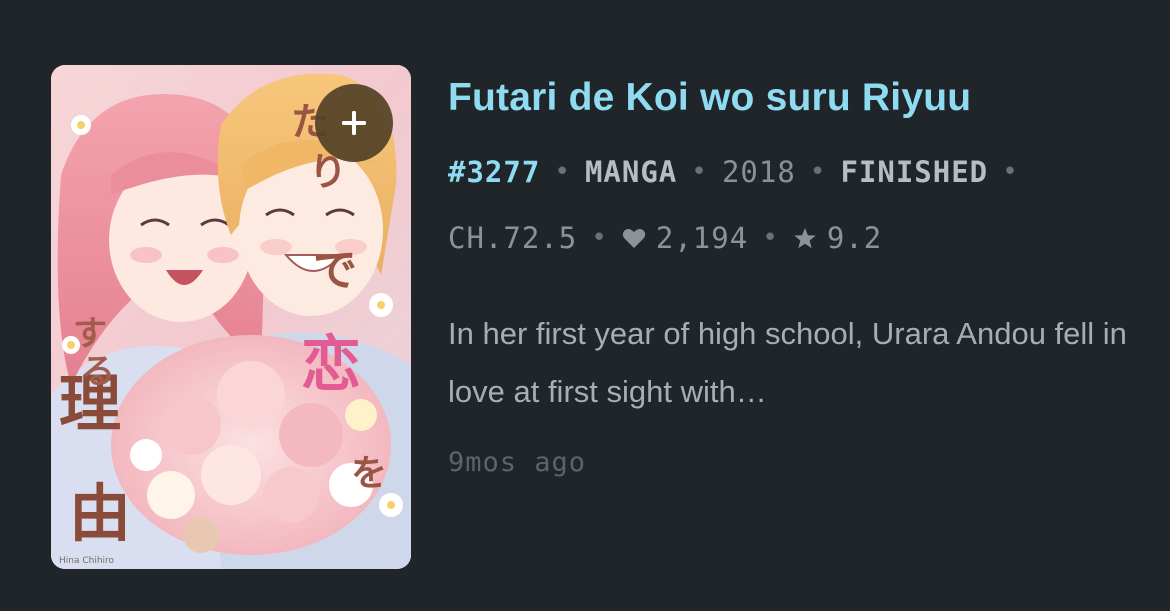 This screenshot has height=611, width=1170. I want to click on media-title: Futari de Koi wo suru Riyuu, so click(709, 98).